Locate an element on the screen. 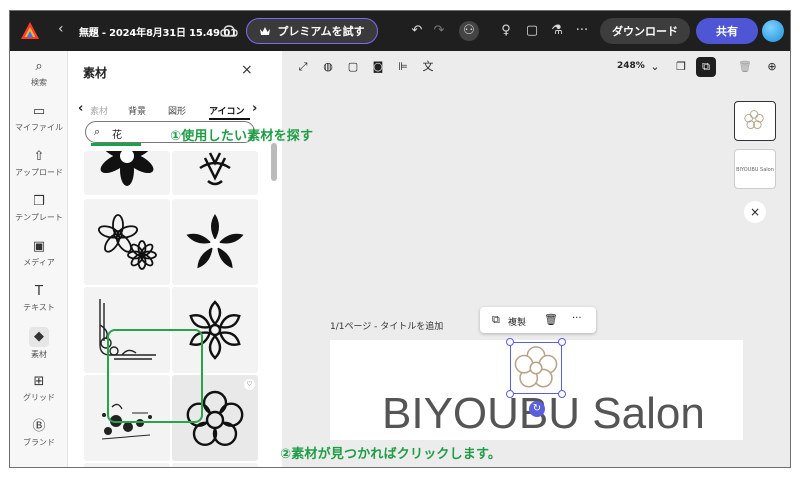 This screenshot has width=800, height=478. copy-icon: ❐ is located at coordinates (681, 67).